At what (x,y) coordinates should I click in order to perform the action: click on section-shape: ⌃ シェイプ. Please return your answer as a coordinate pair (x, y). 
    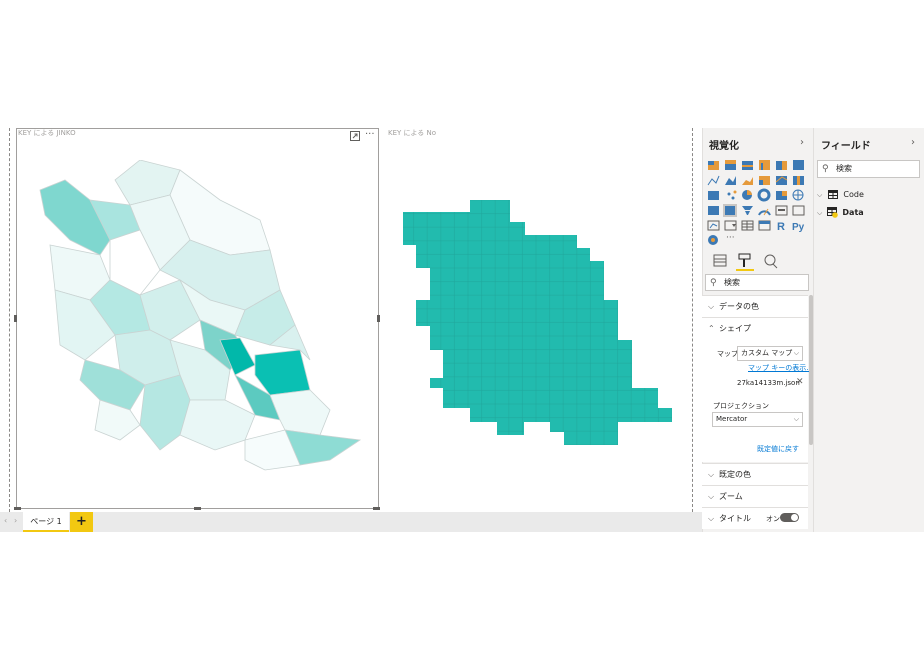
    Looking at the image, I should click on (755, 328).